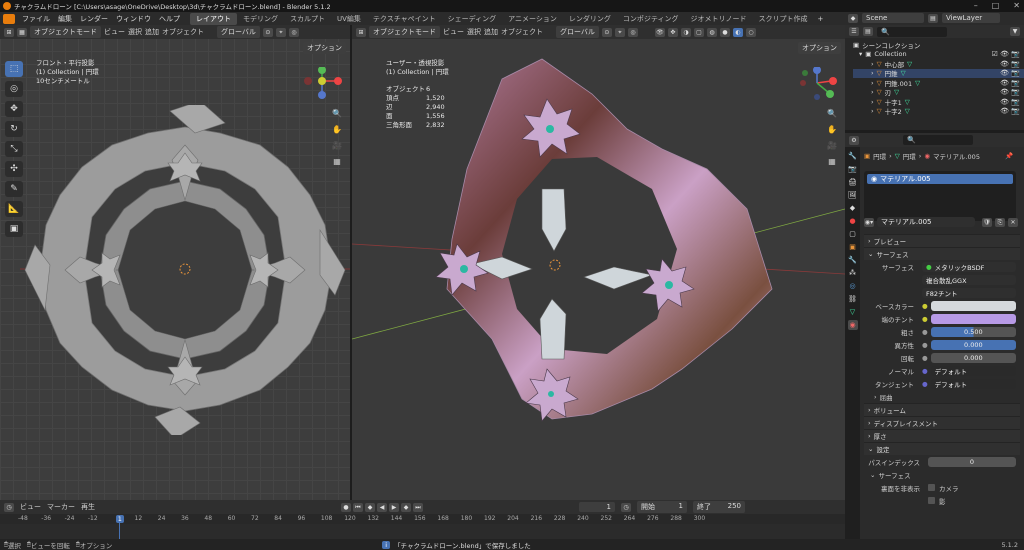 This screenshot has width=1024, height=550. What do you see at coordinates (169, 19) in the screenshot?
I see `menu-help: ヘルプ` at bounding box center [169, 19].